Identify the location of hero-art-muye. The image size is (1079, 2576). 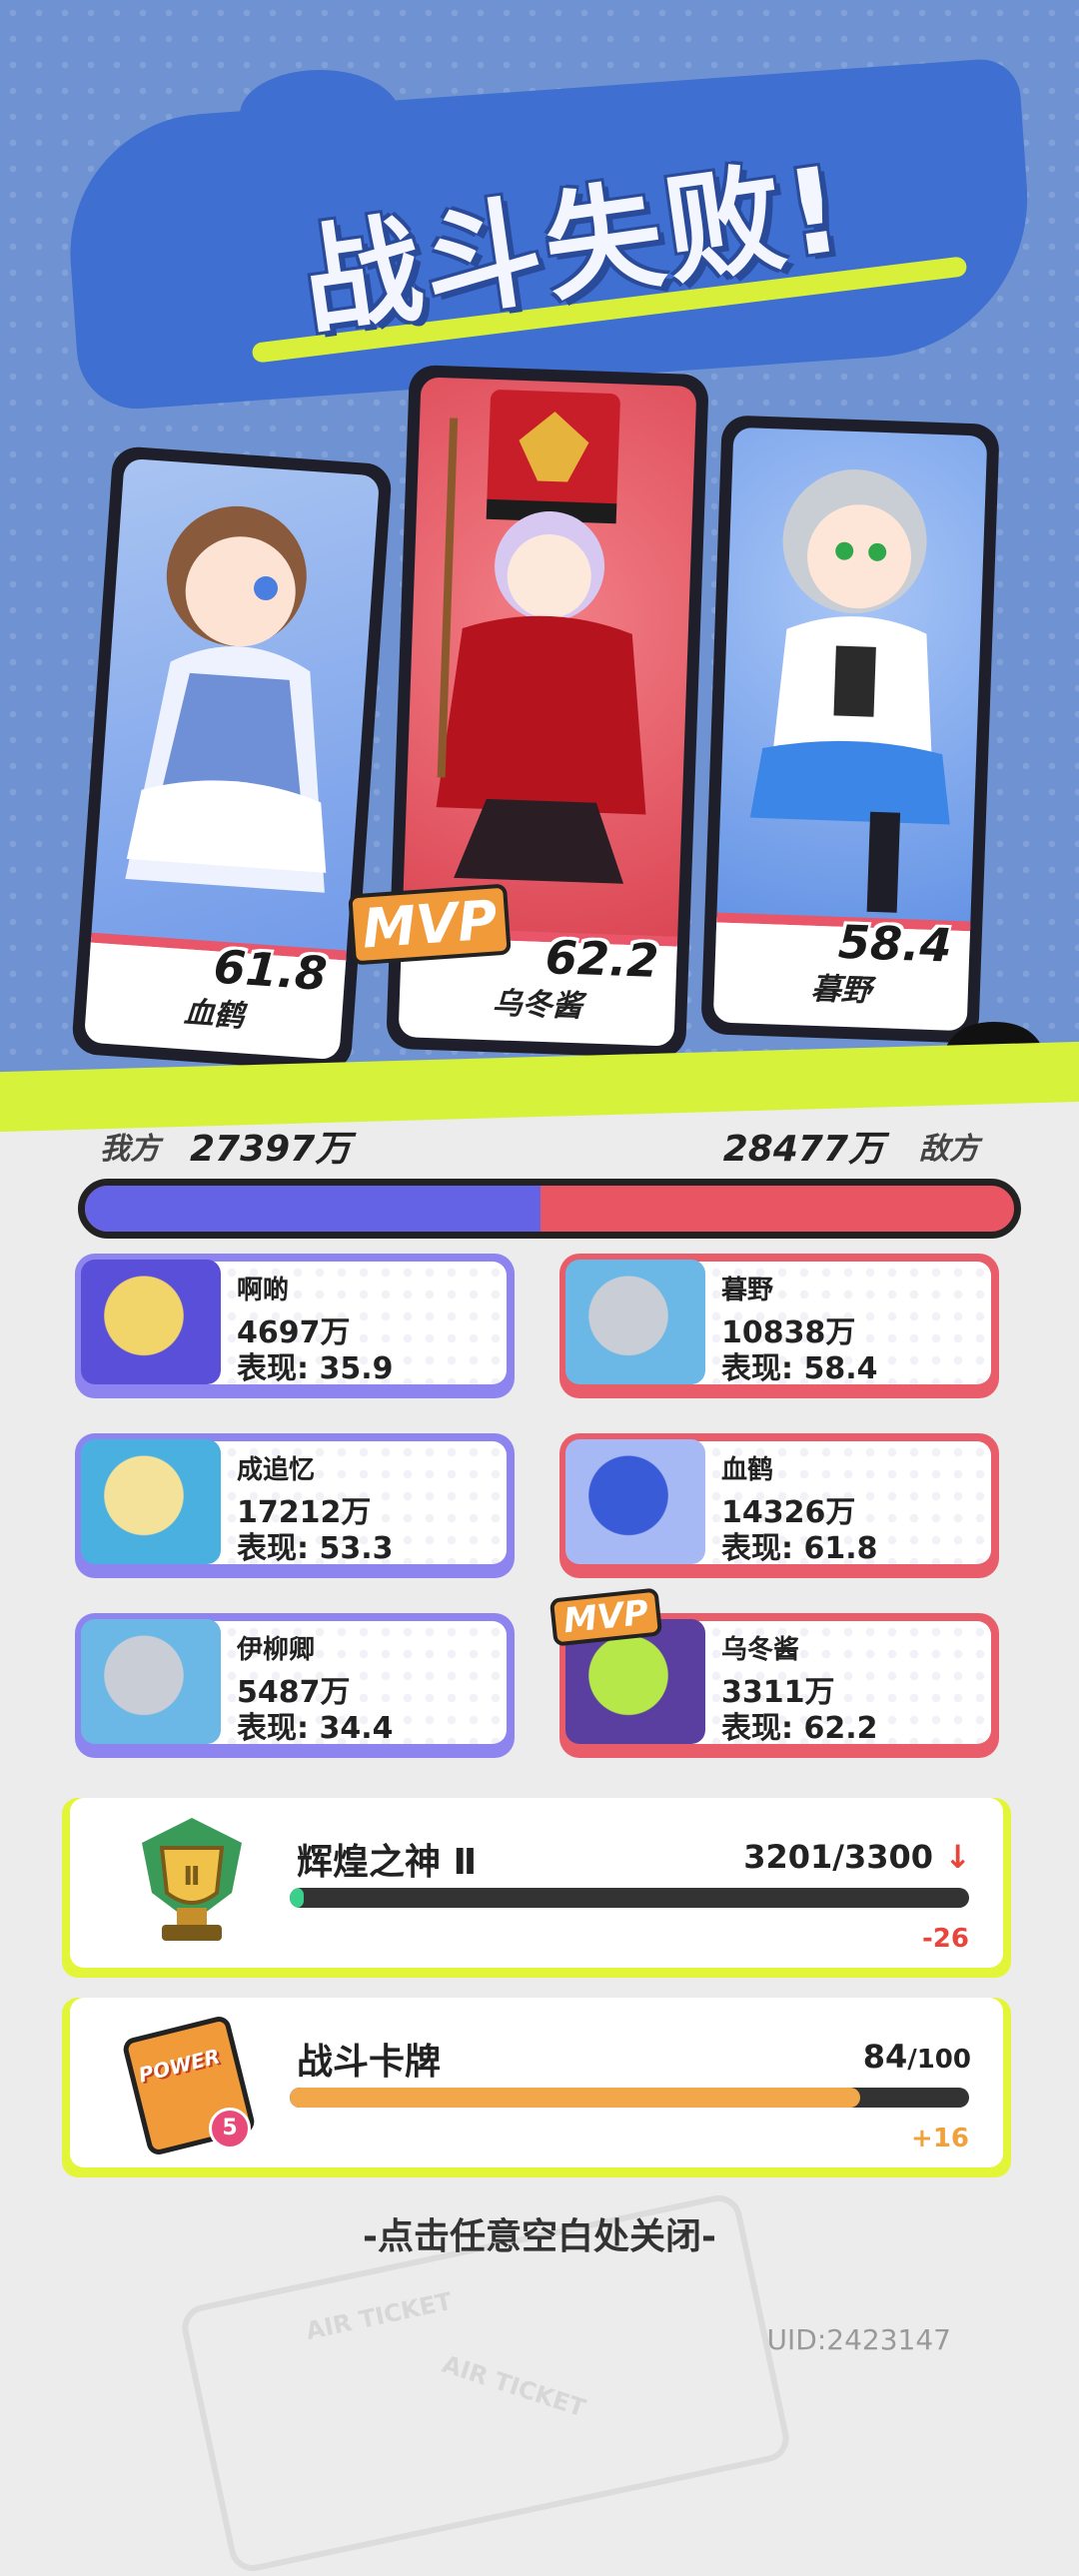
(849, 691).